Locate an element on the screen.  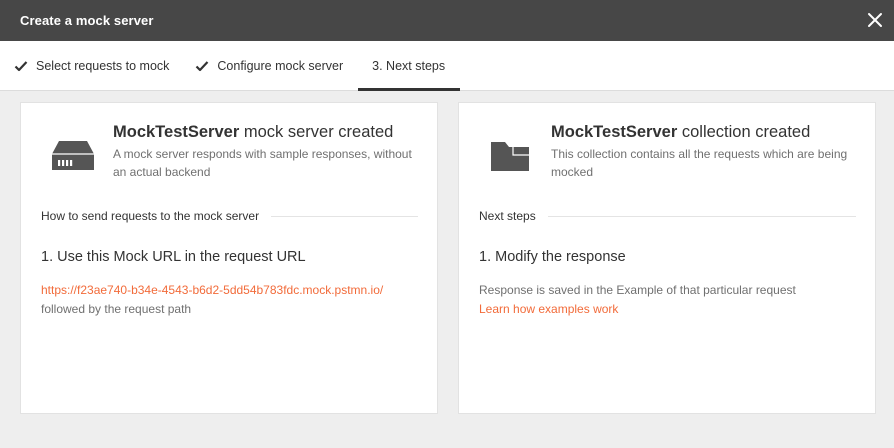
tab-label: Select requests to mock is located at coordinates (103, 65).